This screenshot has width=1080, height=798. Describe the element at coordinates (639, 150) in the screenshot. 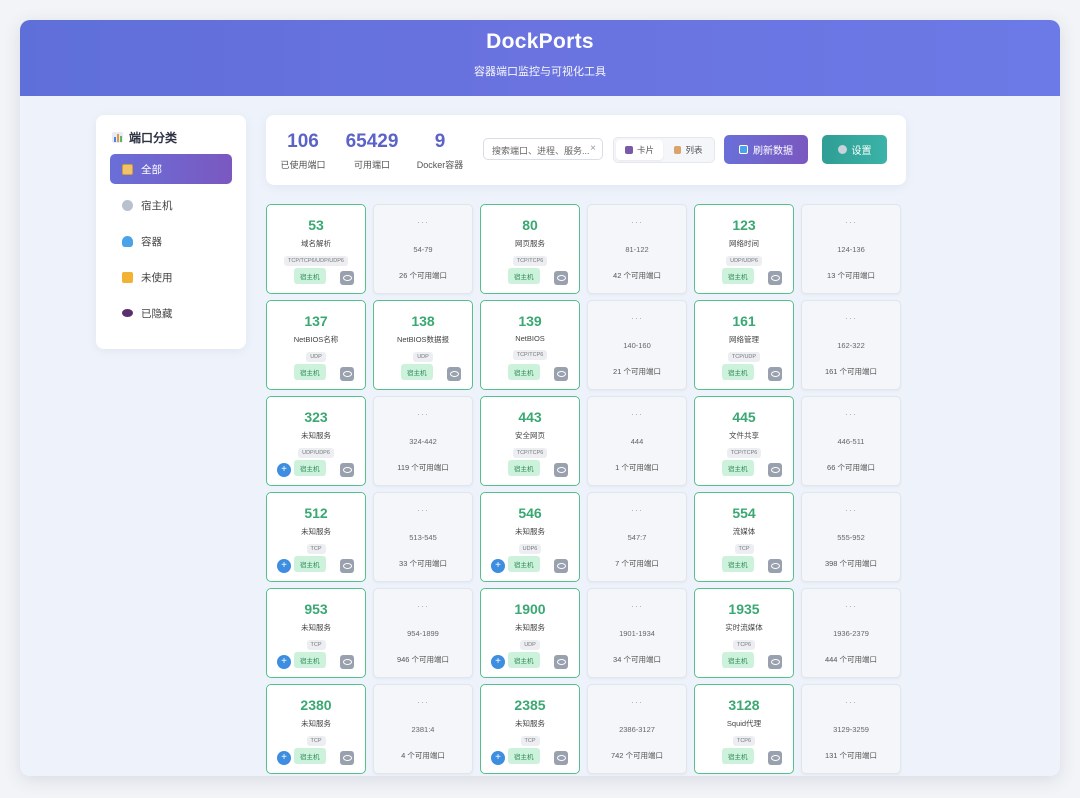

I see `card-view-button: 卡片` at that location.